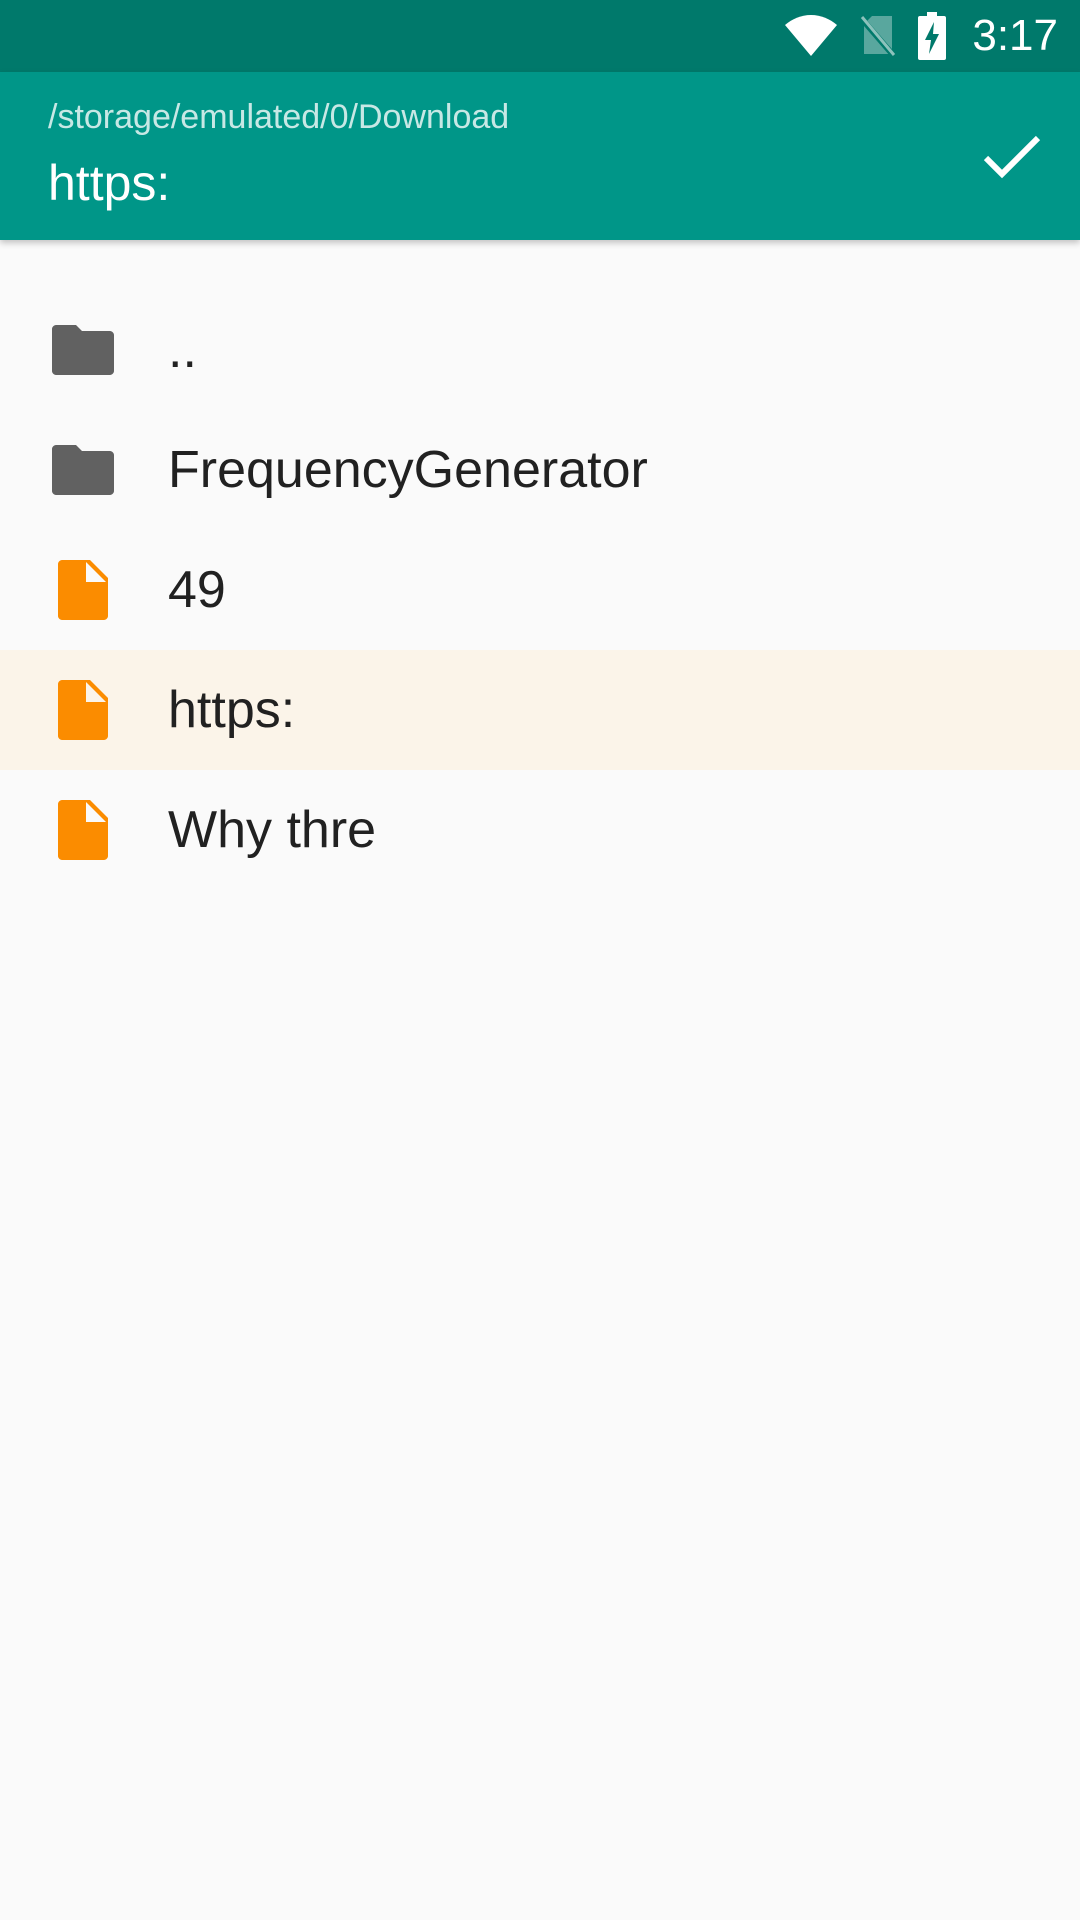 This screenshot has width=1080, height=1920. Describe the element at coordinates (540, 156) in the screenshot. I see `app-bar: /storage/emulated/0/Download https:` at that location.